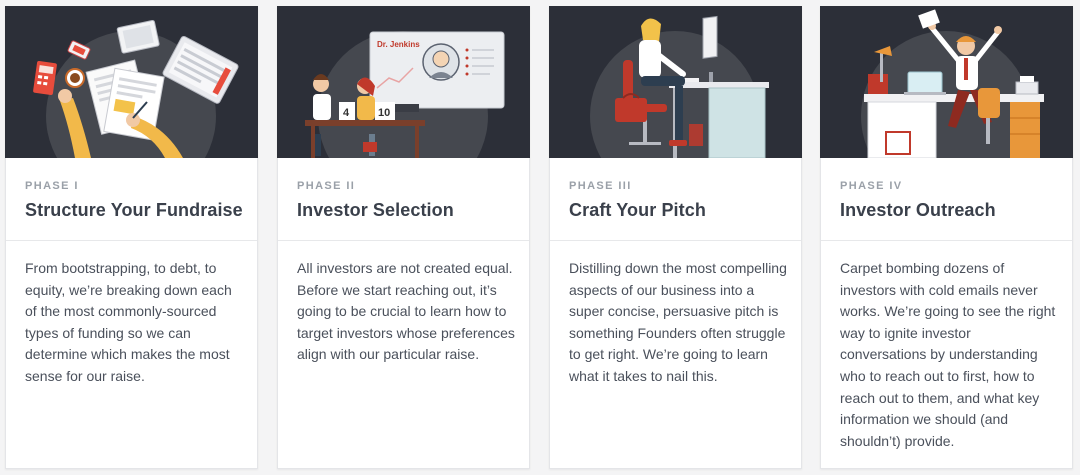 This screenshot has height=475, width=1080. I want to click on desk-documents-illustration, so click(131, 82).